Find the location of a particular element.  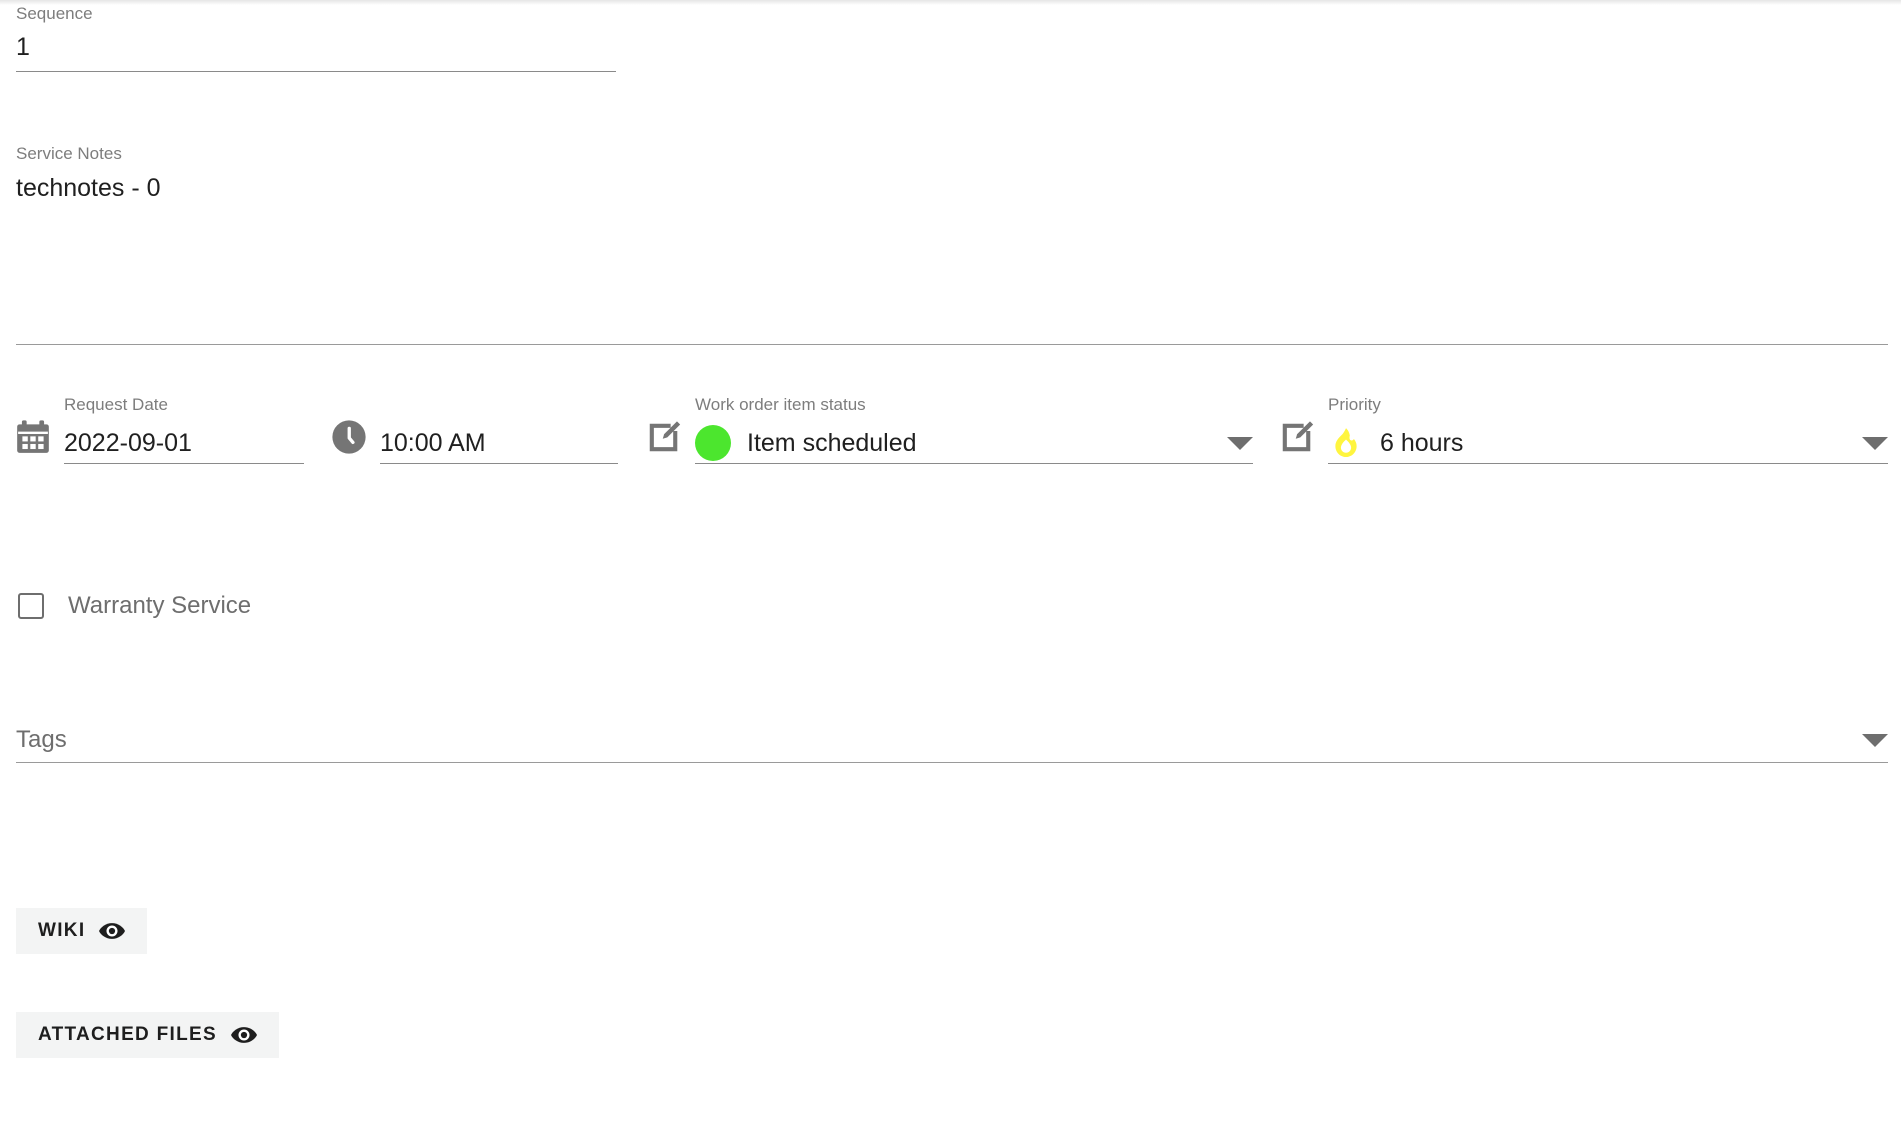

tags-inner: Tags is located at coordinates (952, 740).